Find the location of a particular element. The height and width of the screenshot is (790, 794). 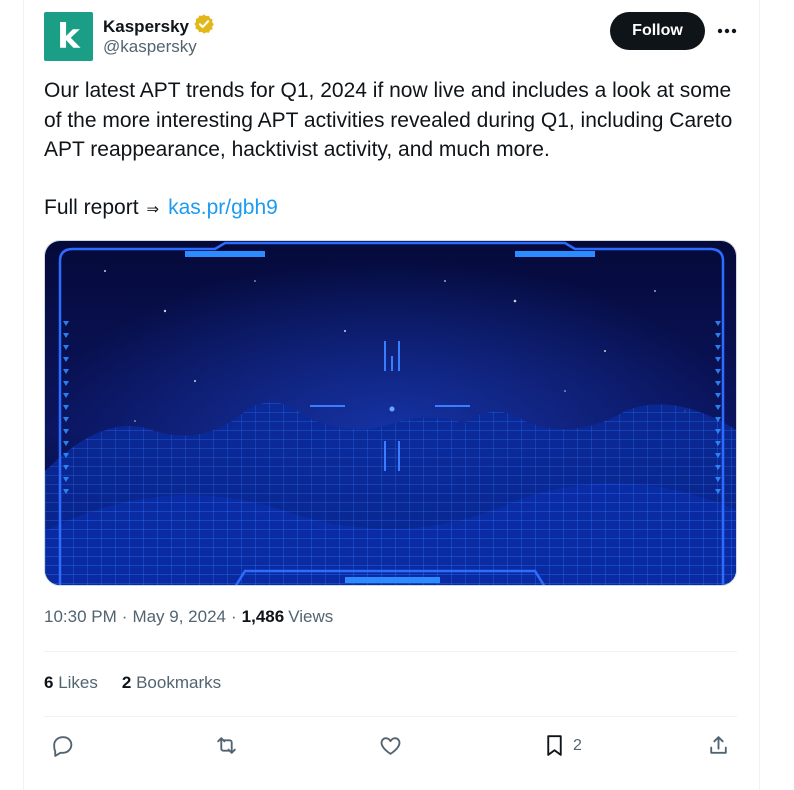

share-button is located at coordinates (718, 745).